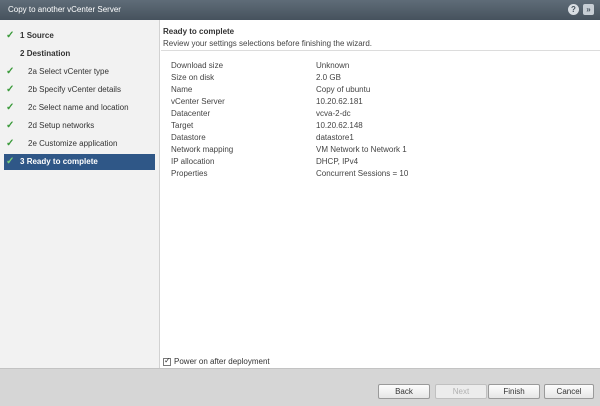 This screenshot has width=600, height=406. What do you see at coordinates (381, 126) in the screenshot?
I see `summary-row: Target 10.20.62.148` at bounding box center [381, 126].